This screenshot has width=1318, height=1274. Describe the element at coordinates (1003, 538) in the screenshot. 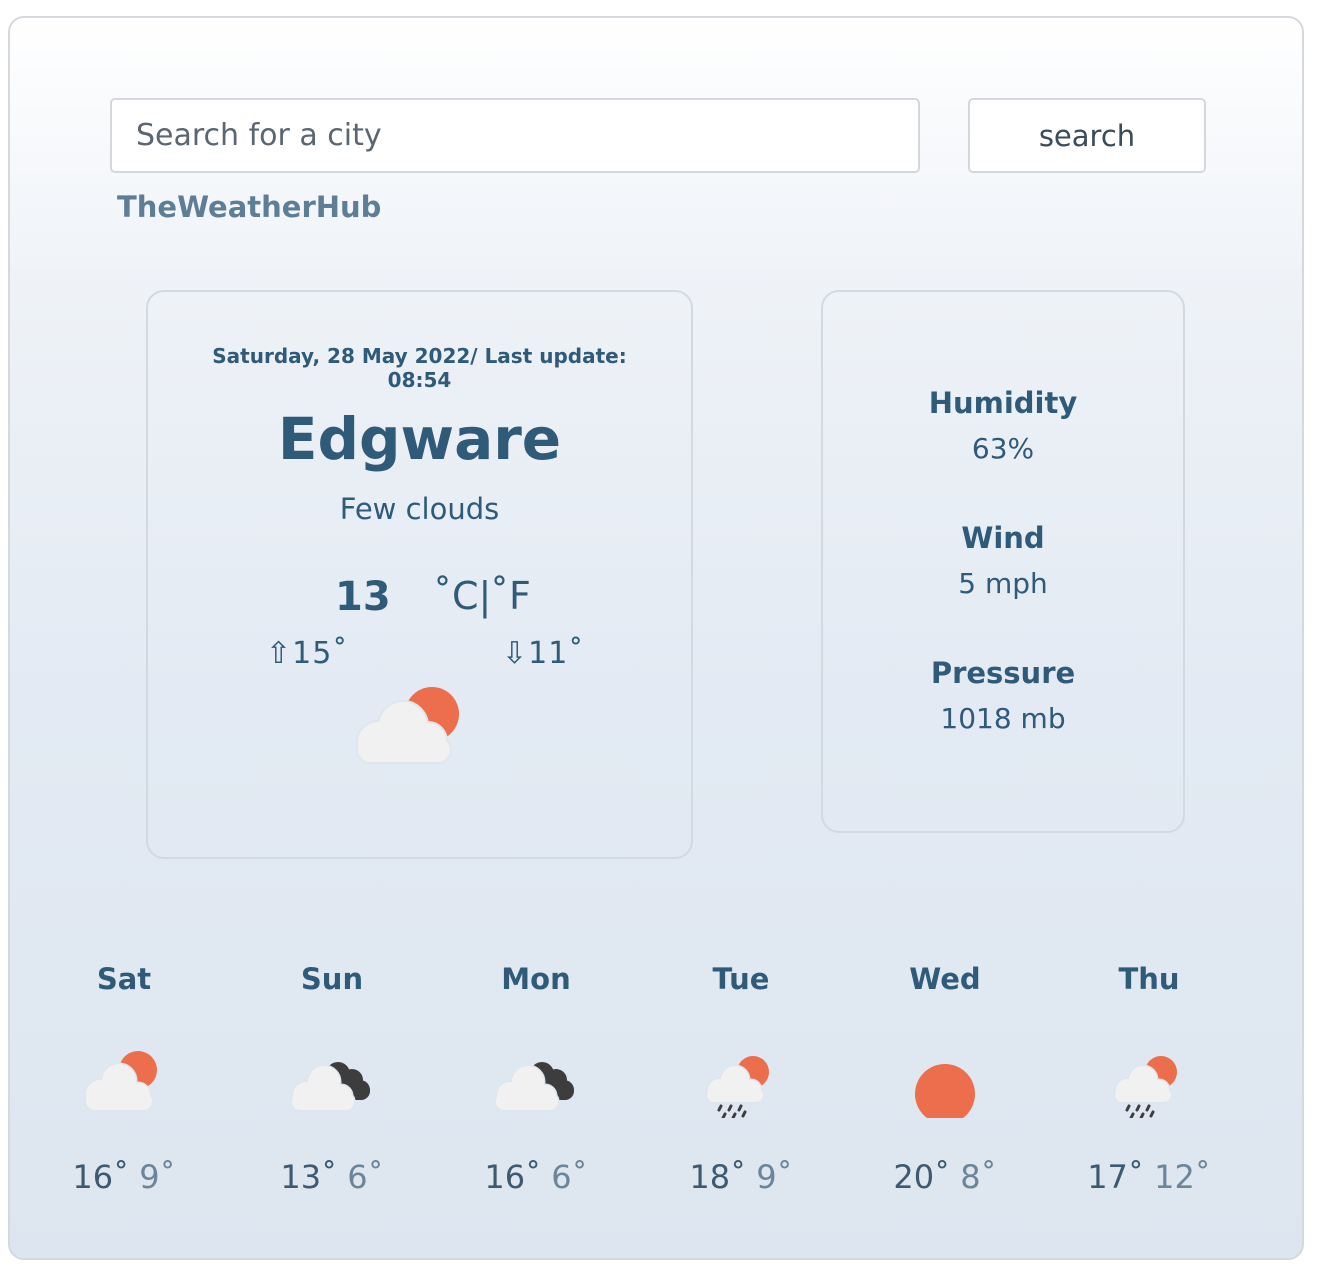

I see `wind-label: Wind` at that location.